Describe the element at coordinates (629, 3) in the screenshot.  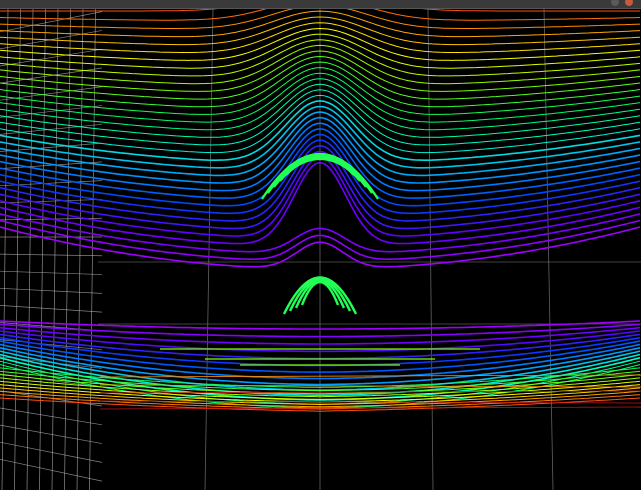
I see `close-button` at that location.